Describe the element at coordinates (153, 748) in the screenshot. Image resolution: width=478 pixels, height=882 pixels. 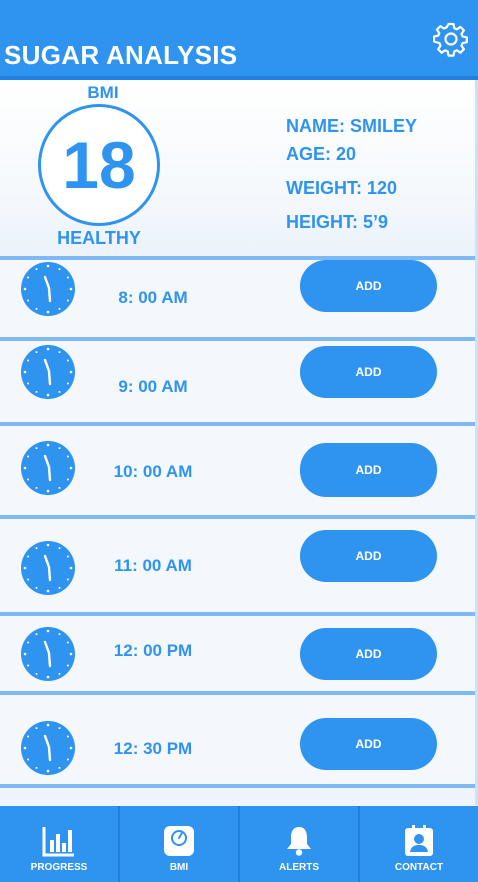
I see `schedule-time: 12: 30 PM` at that location.